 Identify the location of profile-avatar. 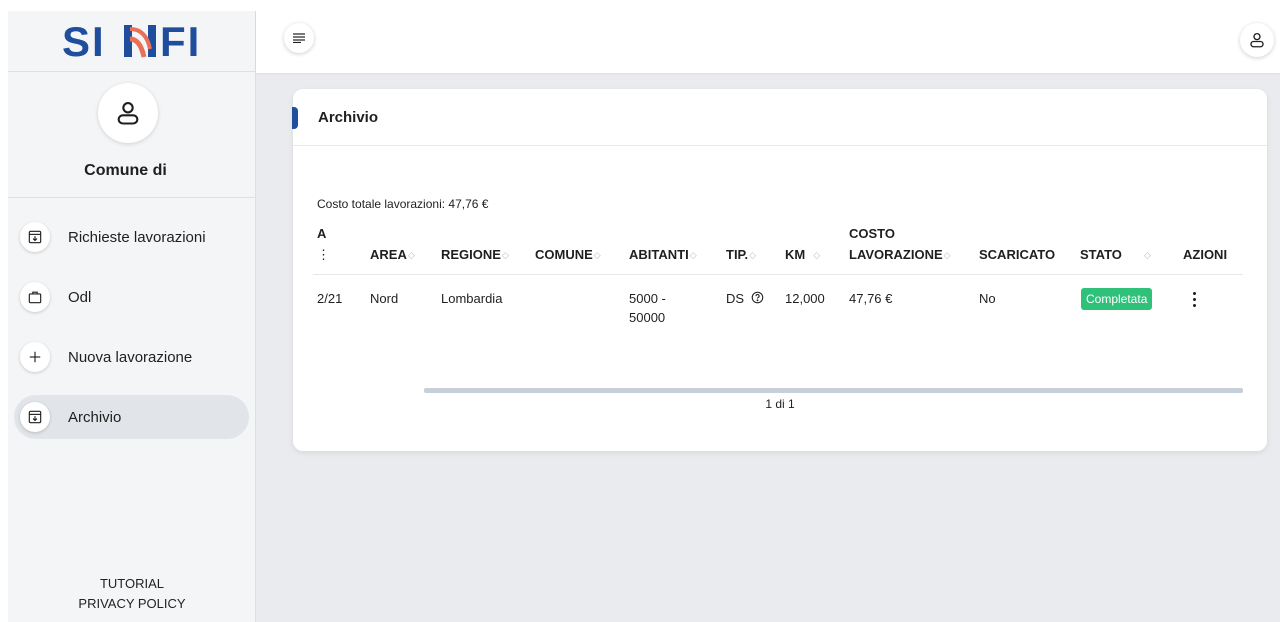
(128, 113).